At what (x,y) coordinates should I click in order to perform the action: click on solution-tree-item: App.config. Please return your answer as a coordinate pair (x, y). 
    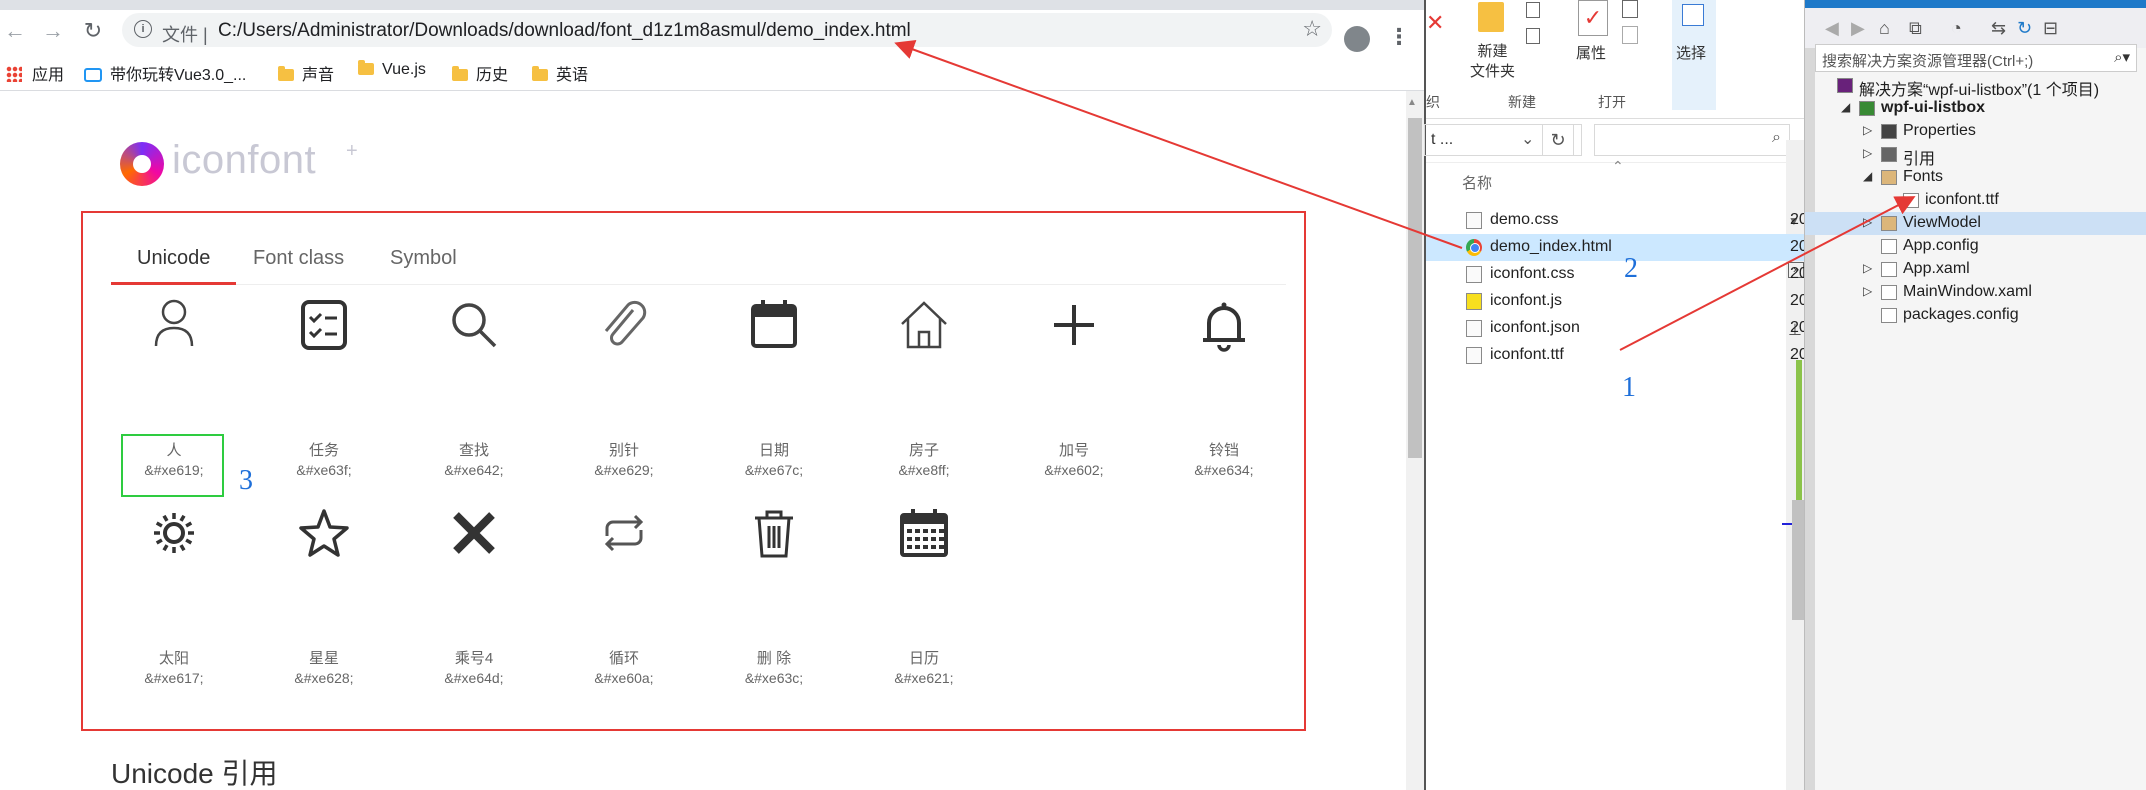
    Looking at the image, I should click on (1975, 246).